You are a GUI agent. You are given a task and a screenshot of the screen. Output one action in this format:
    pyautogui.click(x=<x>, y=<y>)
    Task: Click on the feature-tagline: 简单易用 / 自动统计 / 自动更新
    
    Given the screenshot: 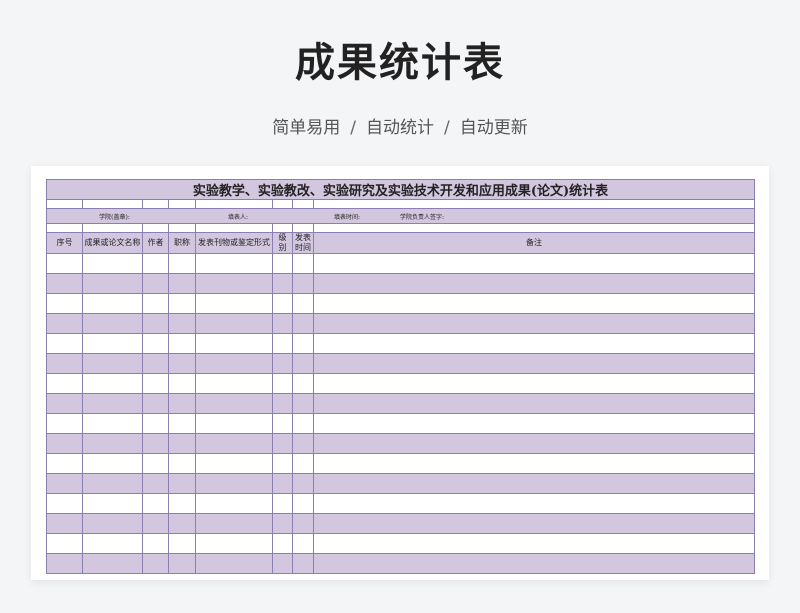 What is the action you would take?
    pyautogui.click(x=400, y=125)
    